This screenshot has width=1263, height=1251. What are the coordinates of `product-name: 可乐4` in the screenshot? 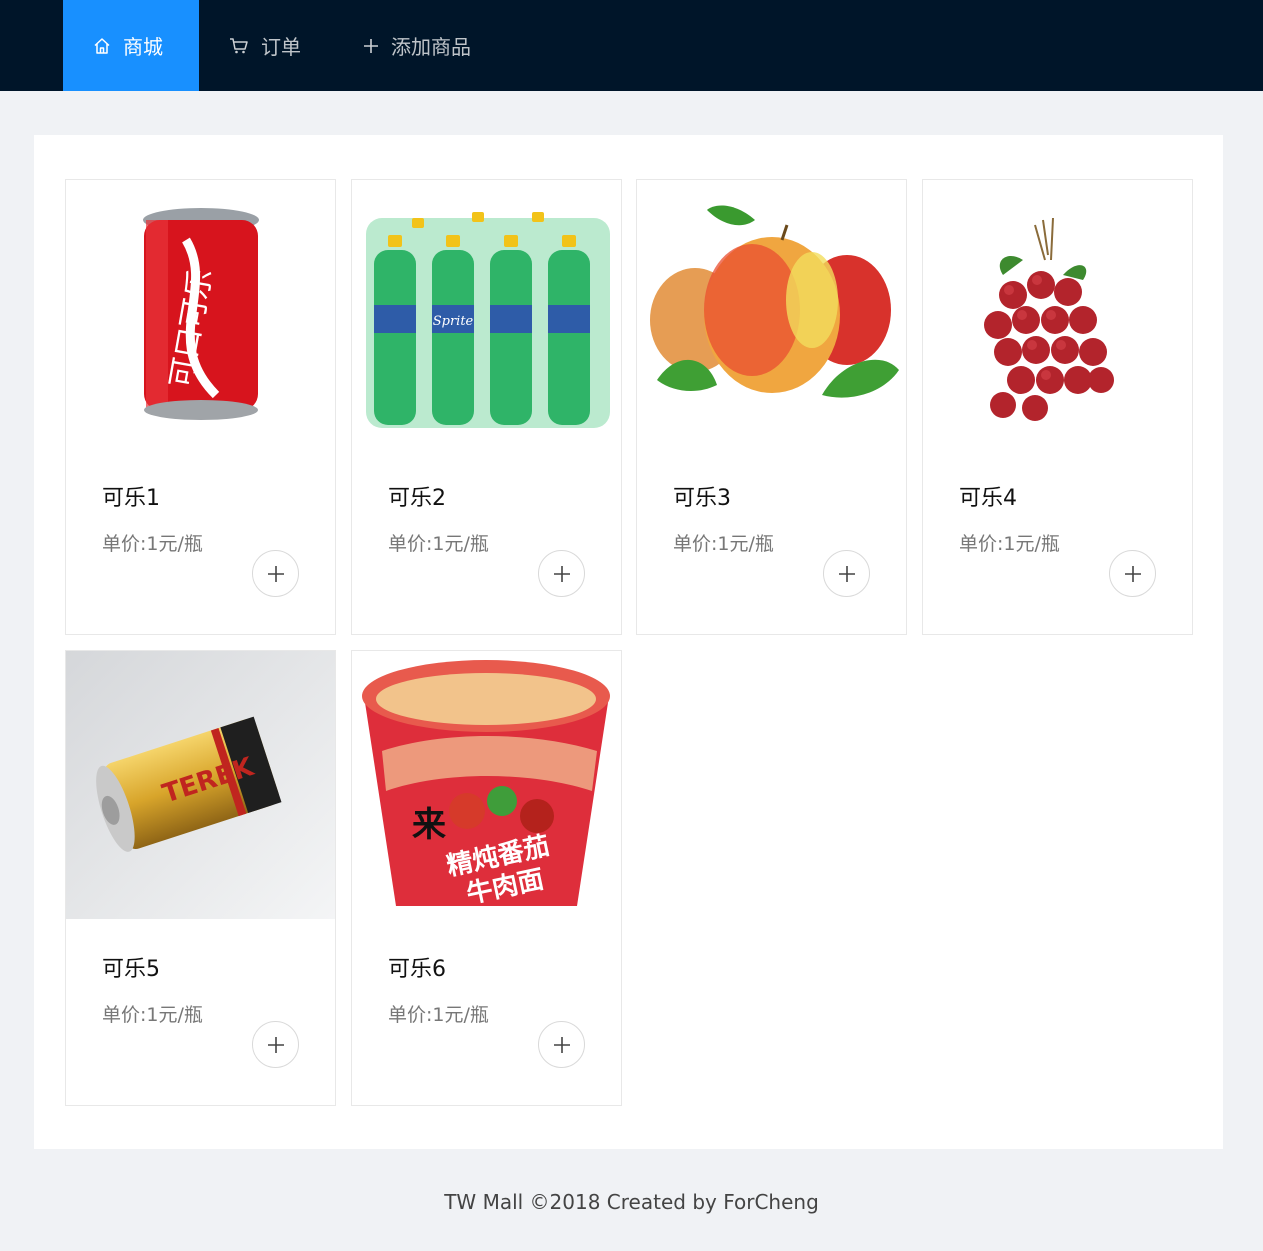 It's located at (988, 498).